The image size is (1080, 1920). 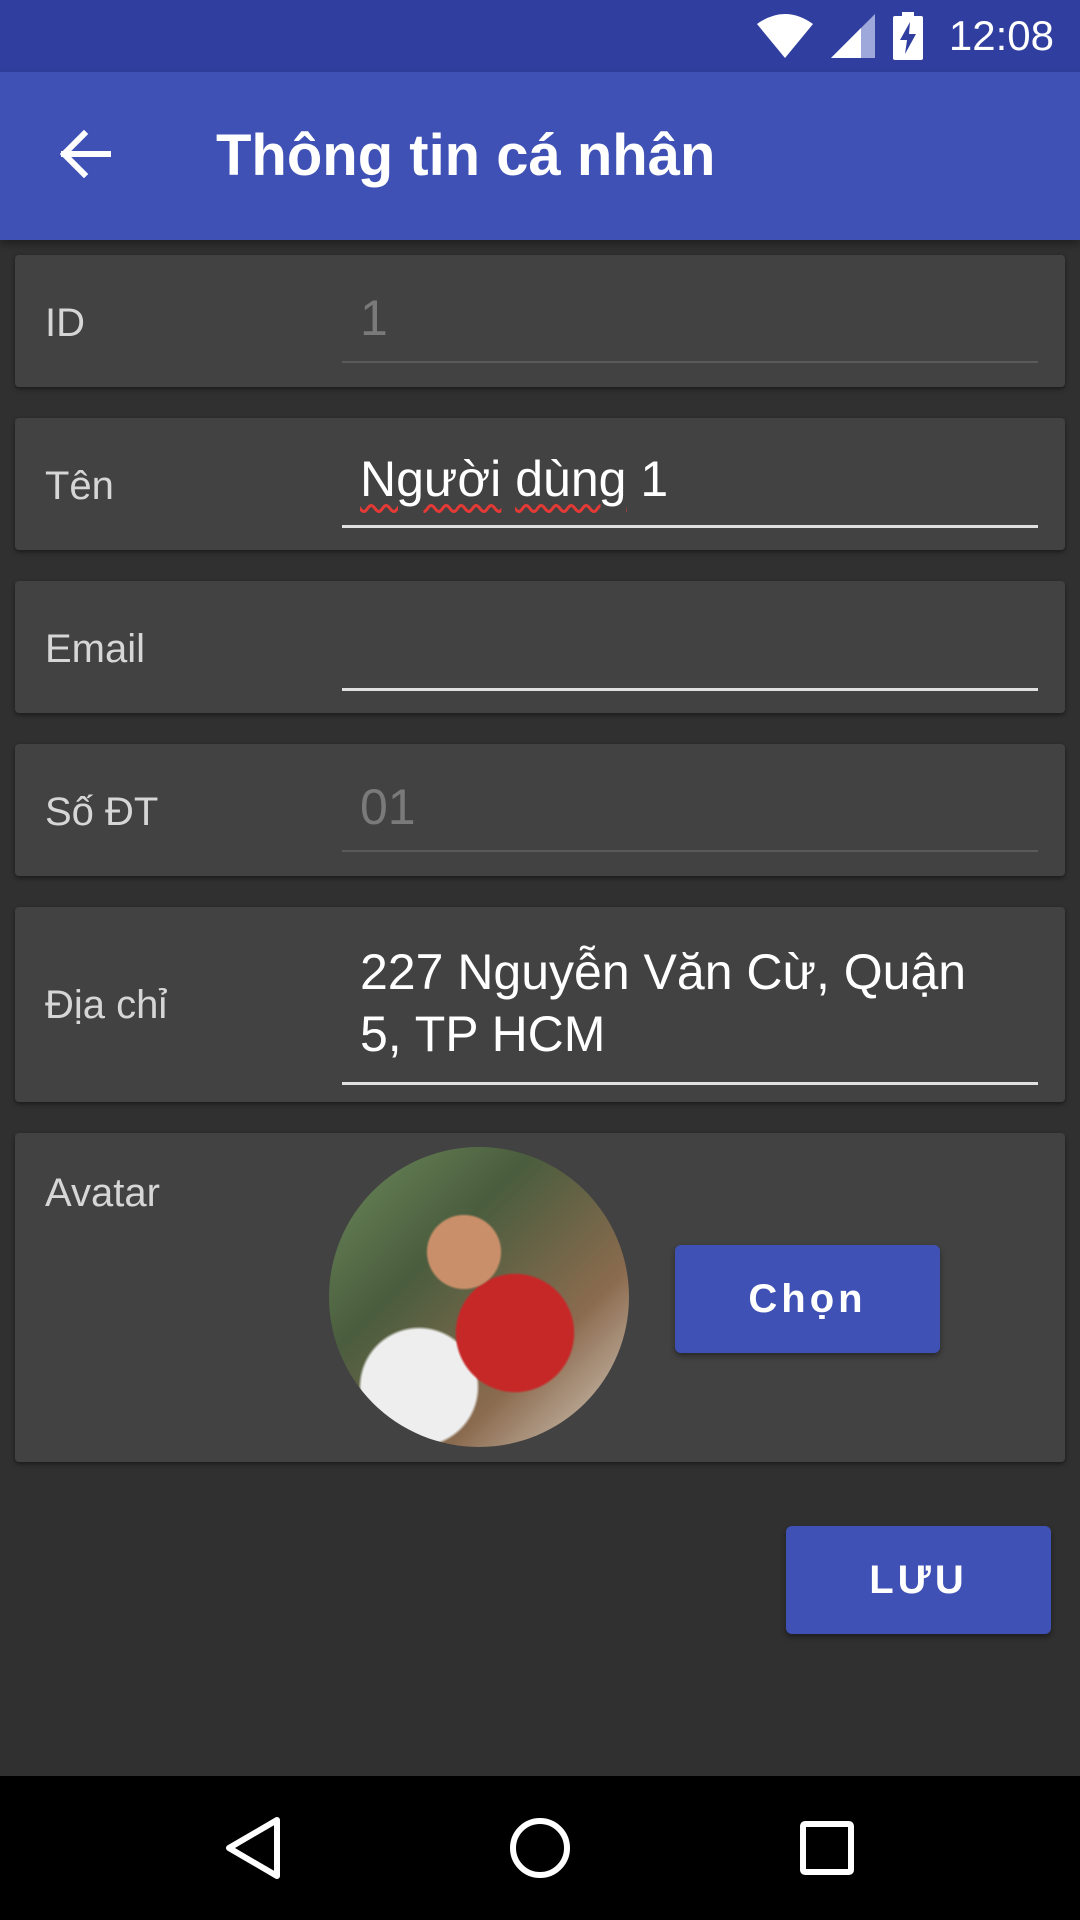 I want to click on back-button, so click(x=86, y=154).